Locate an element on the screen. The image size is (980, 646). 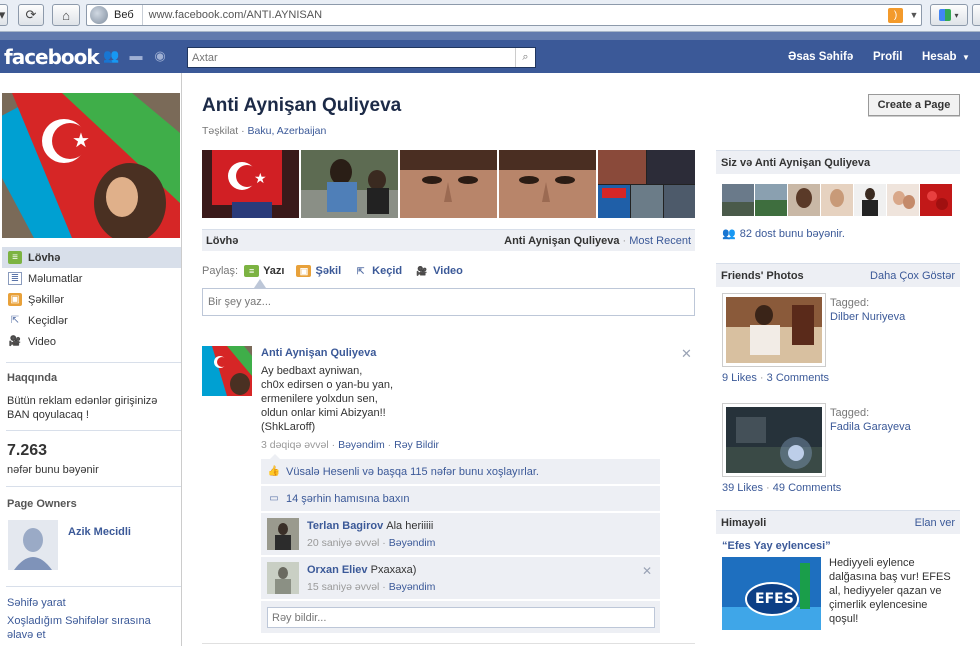
create-page-link: Səhifə yarat is located at coordinates (36, 603).